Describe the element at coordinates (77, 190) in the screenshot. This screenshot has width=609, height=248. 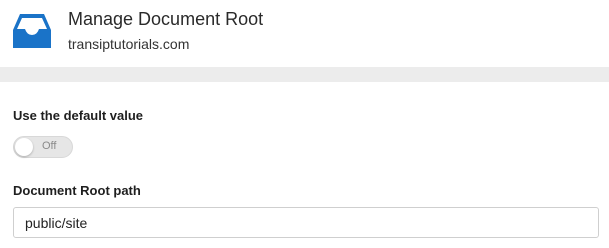
I see `document-root-path-label: Document Root path` at that location.